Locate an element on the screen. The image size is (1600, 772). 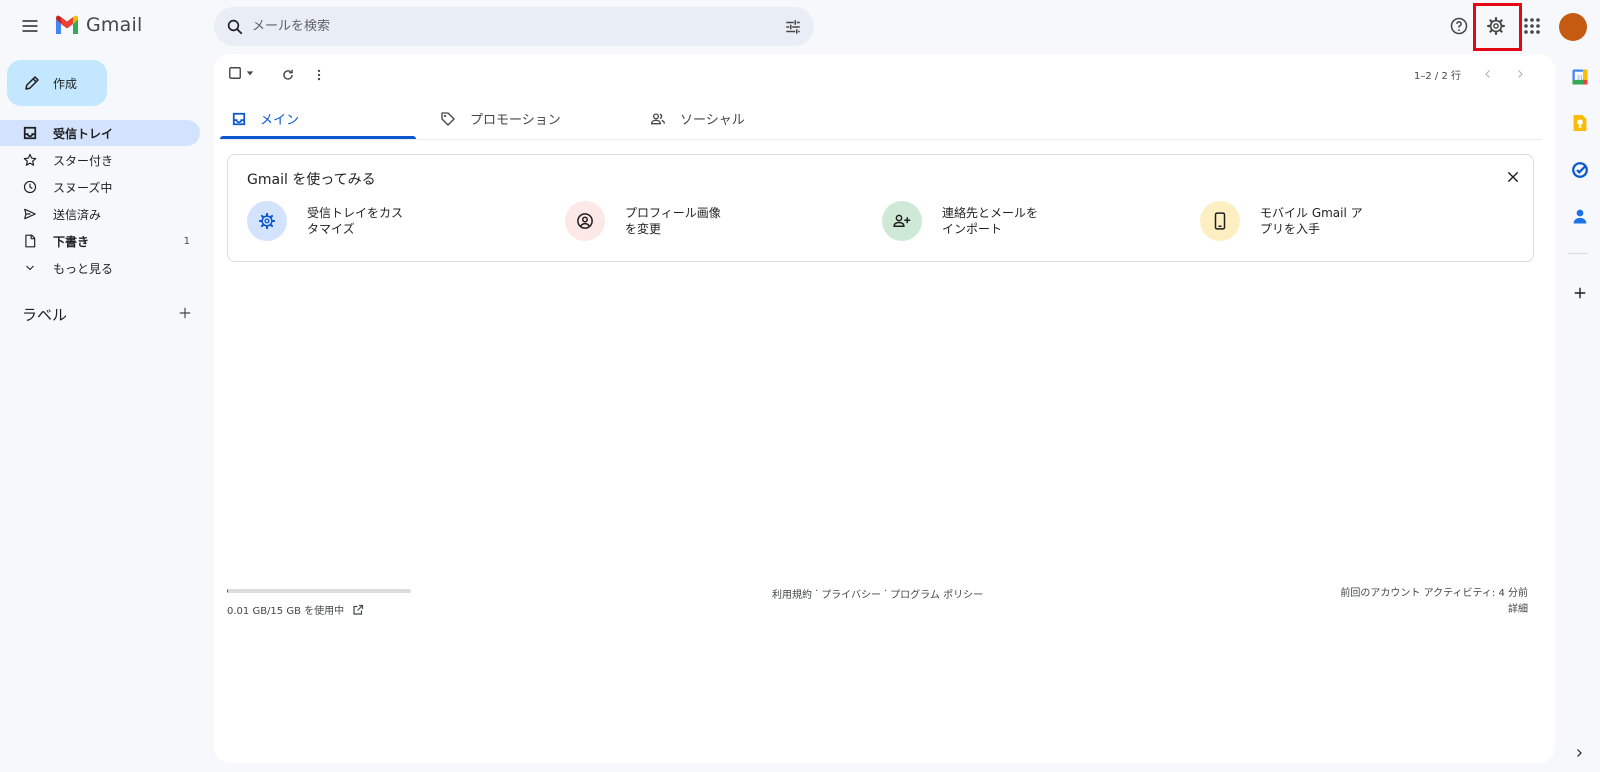
side-panel-divider is located at coordinates (1578, 253).